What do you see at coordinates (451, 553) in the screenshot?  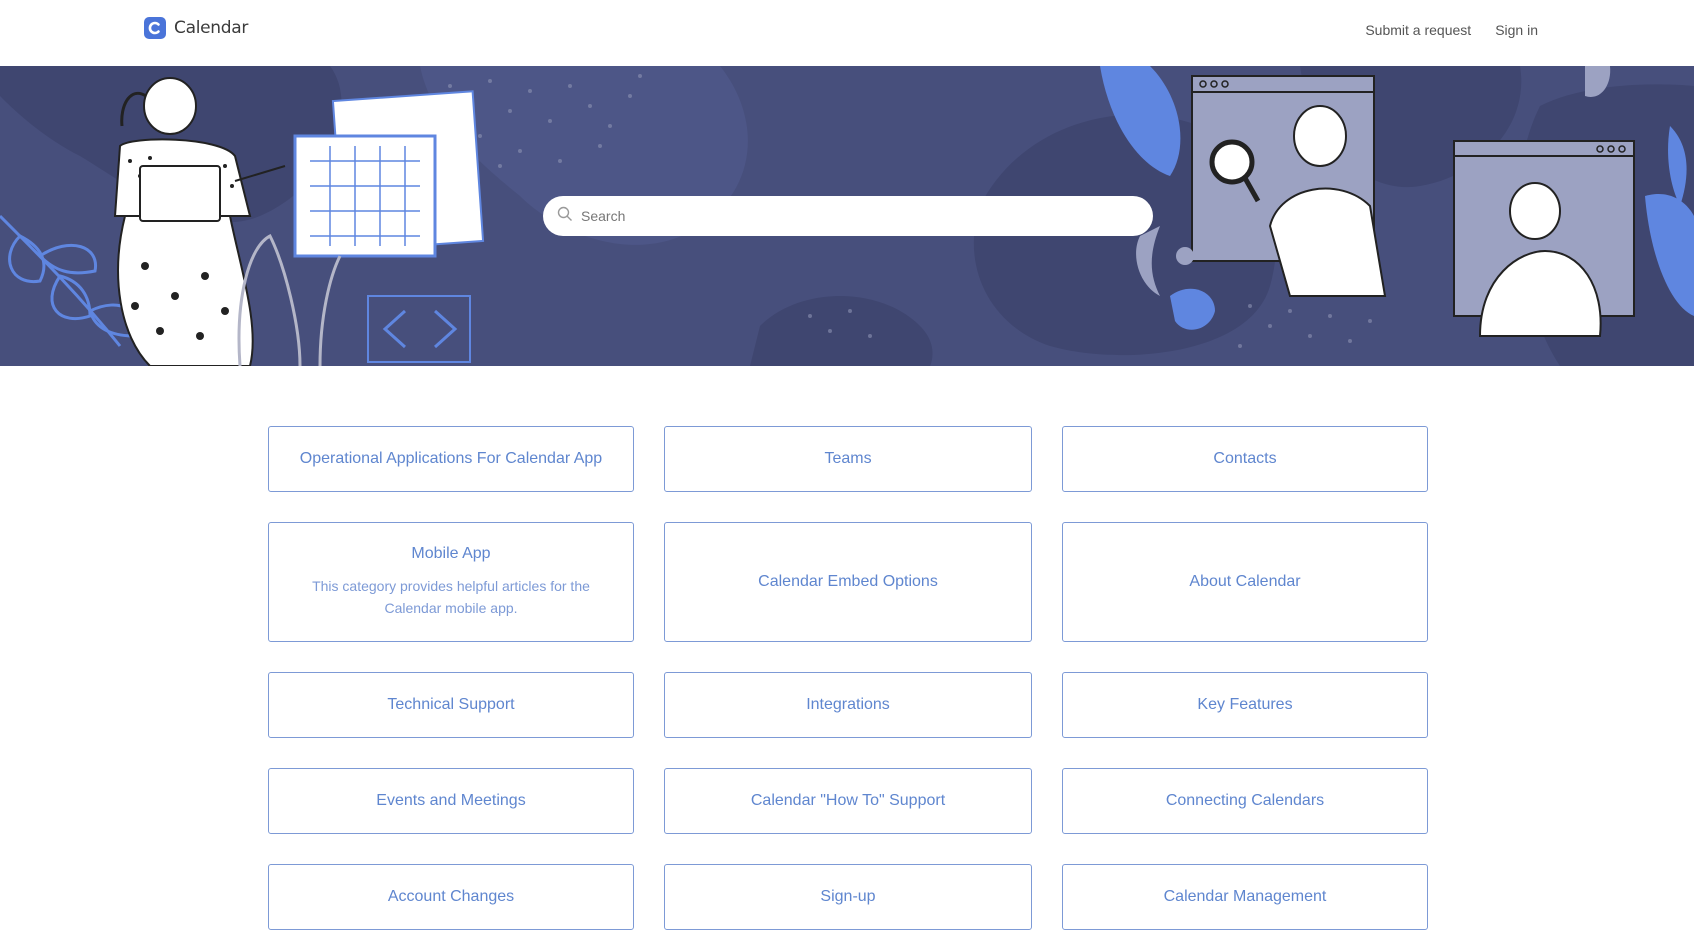 I see `category-title: Mobile App` at bounding box center [451, 553].